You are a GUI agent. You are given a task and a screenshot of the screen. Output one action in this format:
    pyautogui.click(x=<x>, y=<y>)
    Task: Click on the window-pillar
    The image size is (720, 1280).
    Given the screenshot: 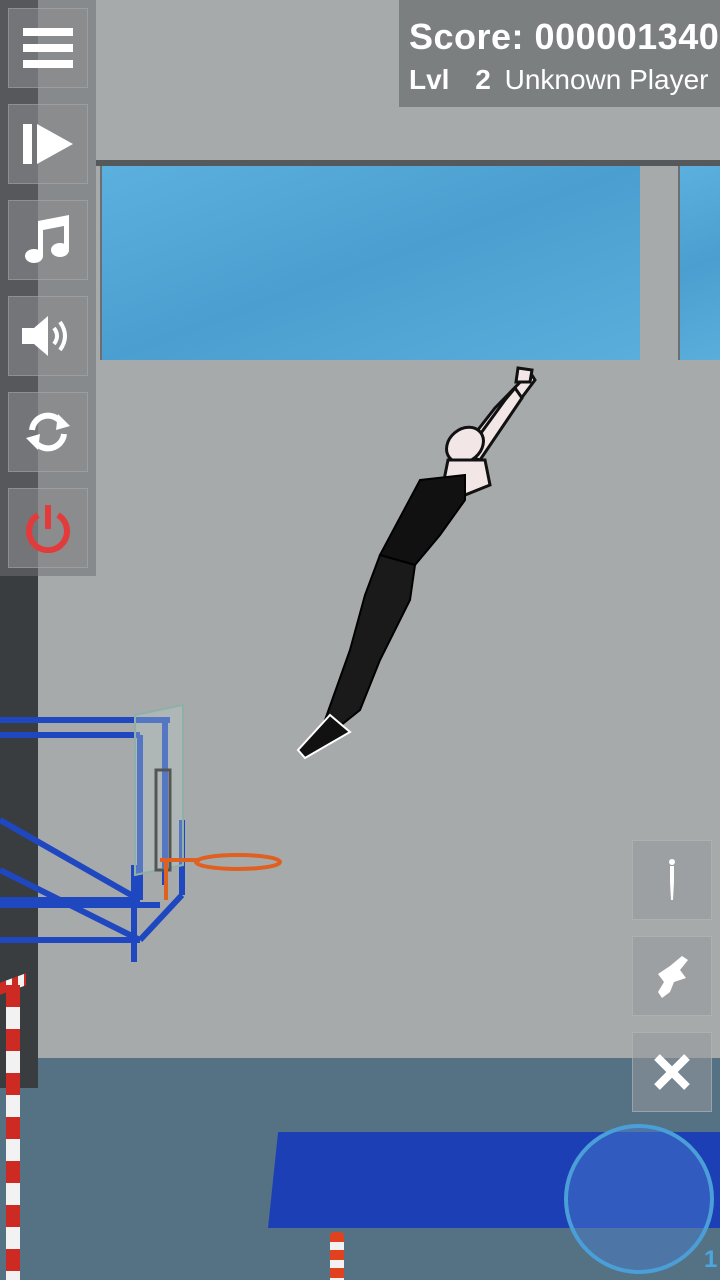 What is the action you would take?
    pyautogui.click(x=659, y=263)
    